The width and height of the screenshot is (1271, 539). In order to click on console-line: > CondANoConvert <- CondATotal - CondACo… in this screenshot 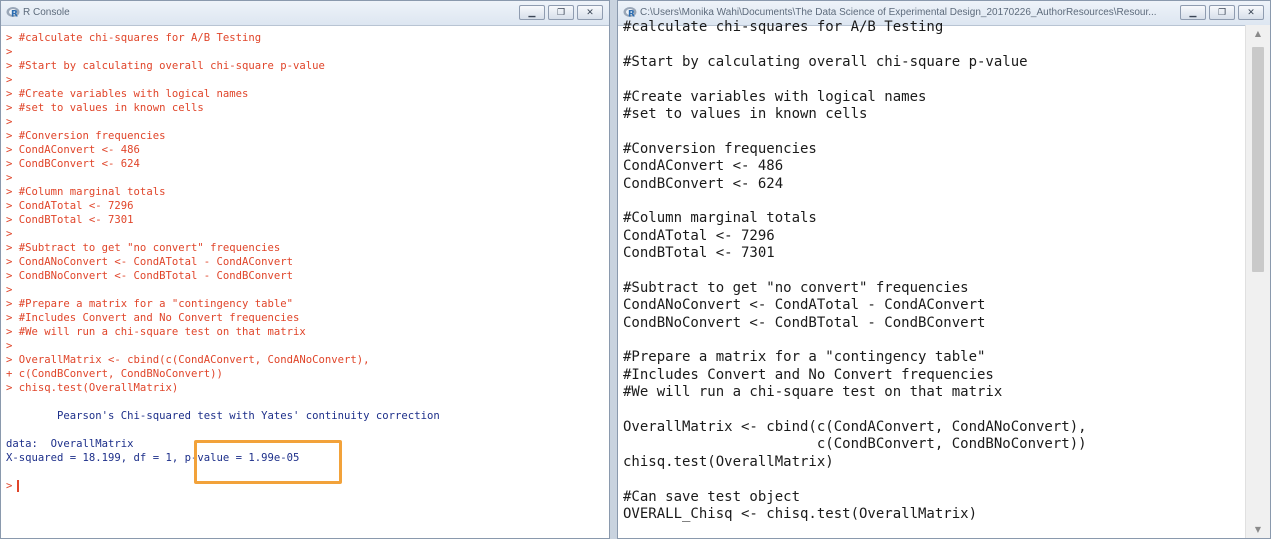, I will do `click(150, 262)`.